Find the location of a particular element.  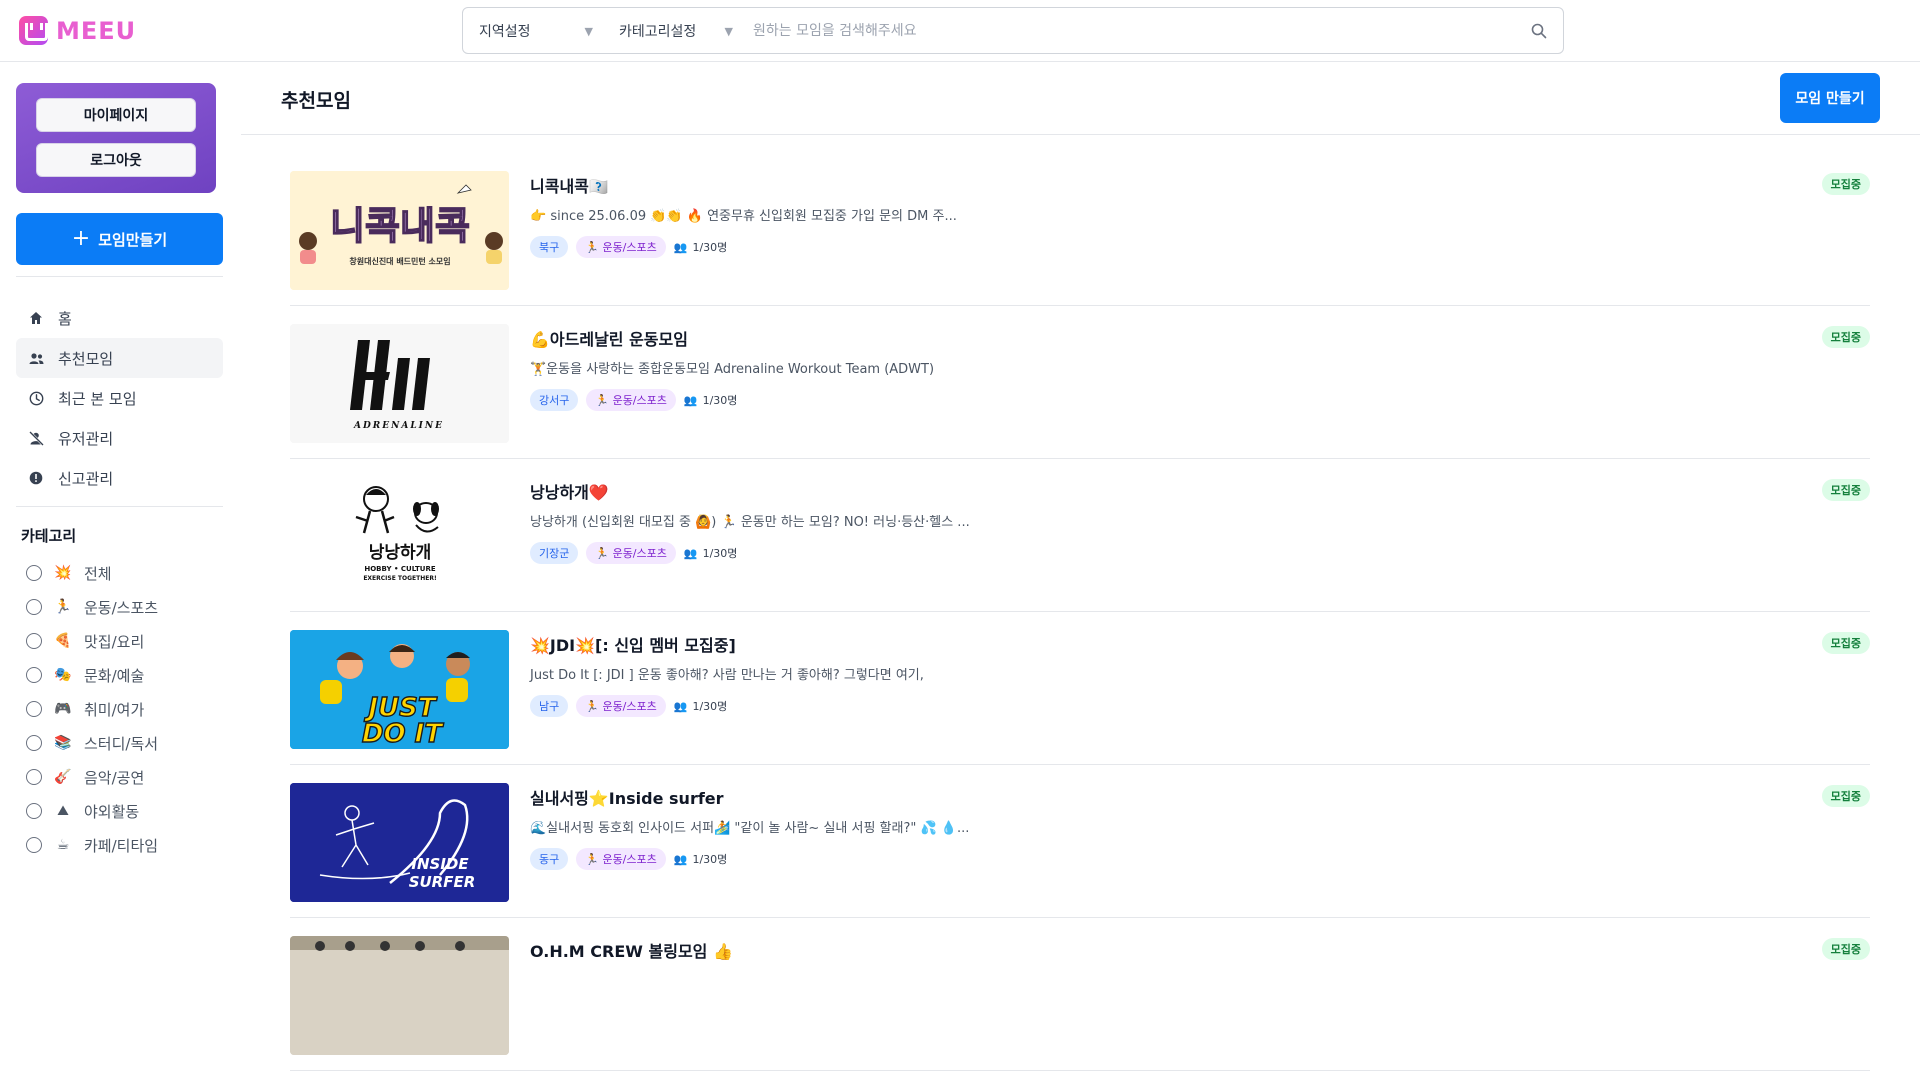

category-item-culture: 🎭 문화/예술 is located at coordinates (126, 675).